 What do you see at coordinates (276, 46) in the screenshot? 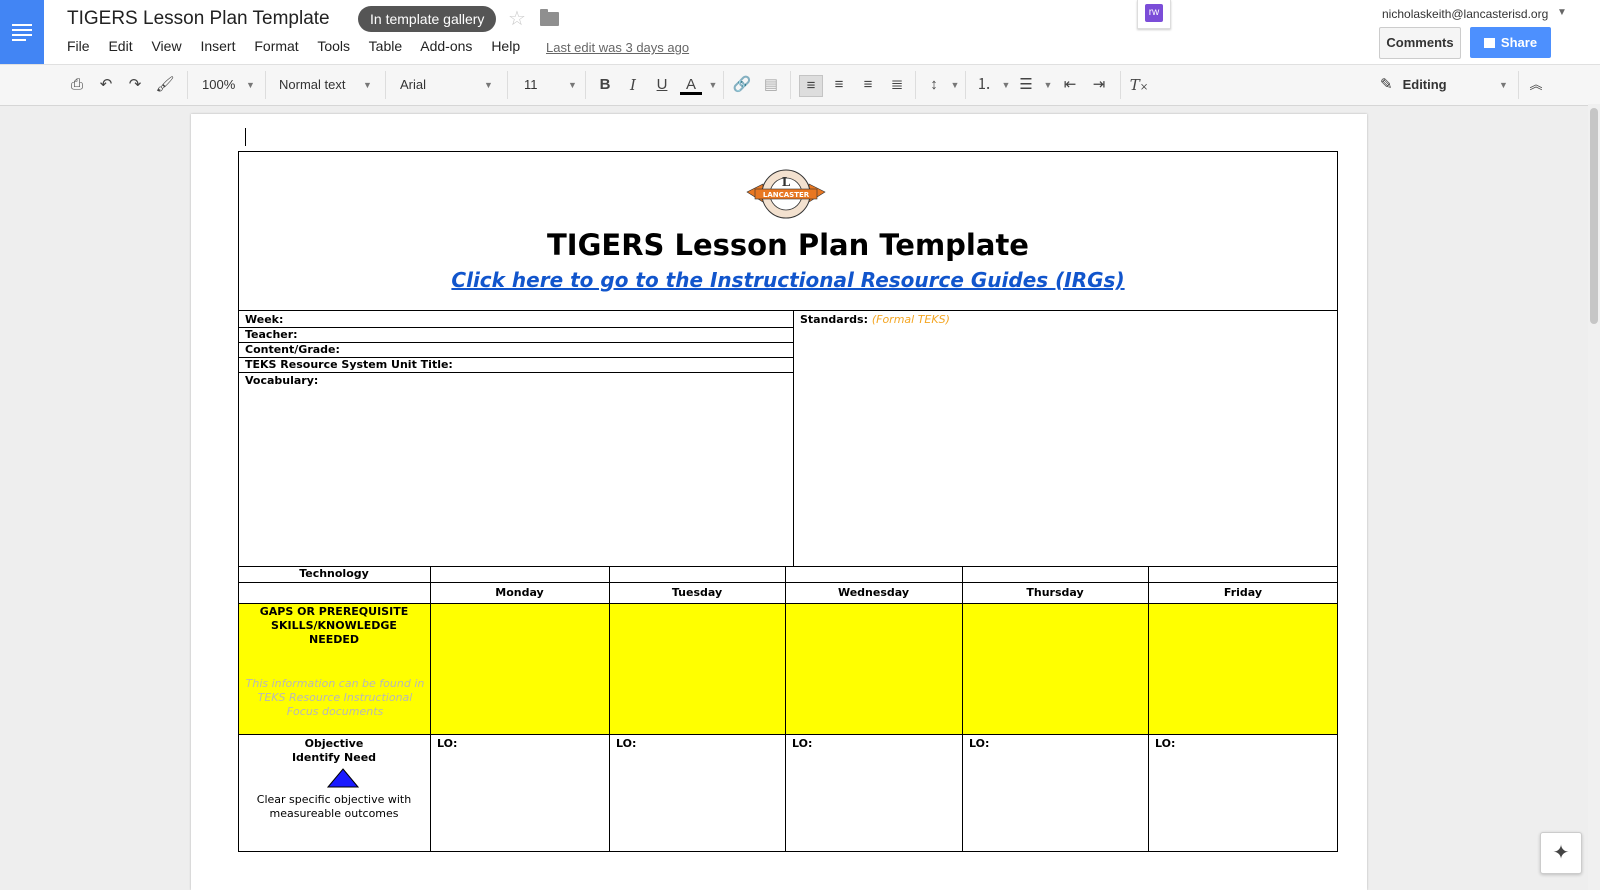
I see `menu-format: Format` at bounding box center [276, 46].